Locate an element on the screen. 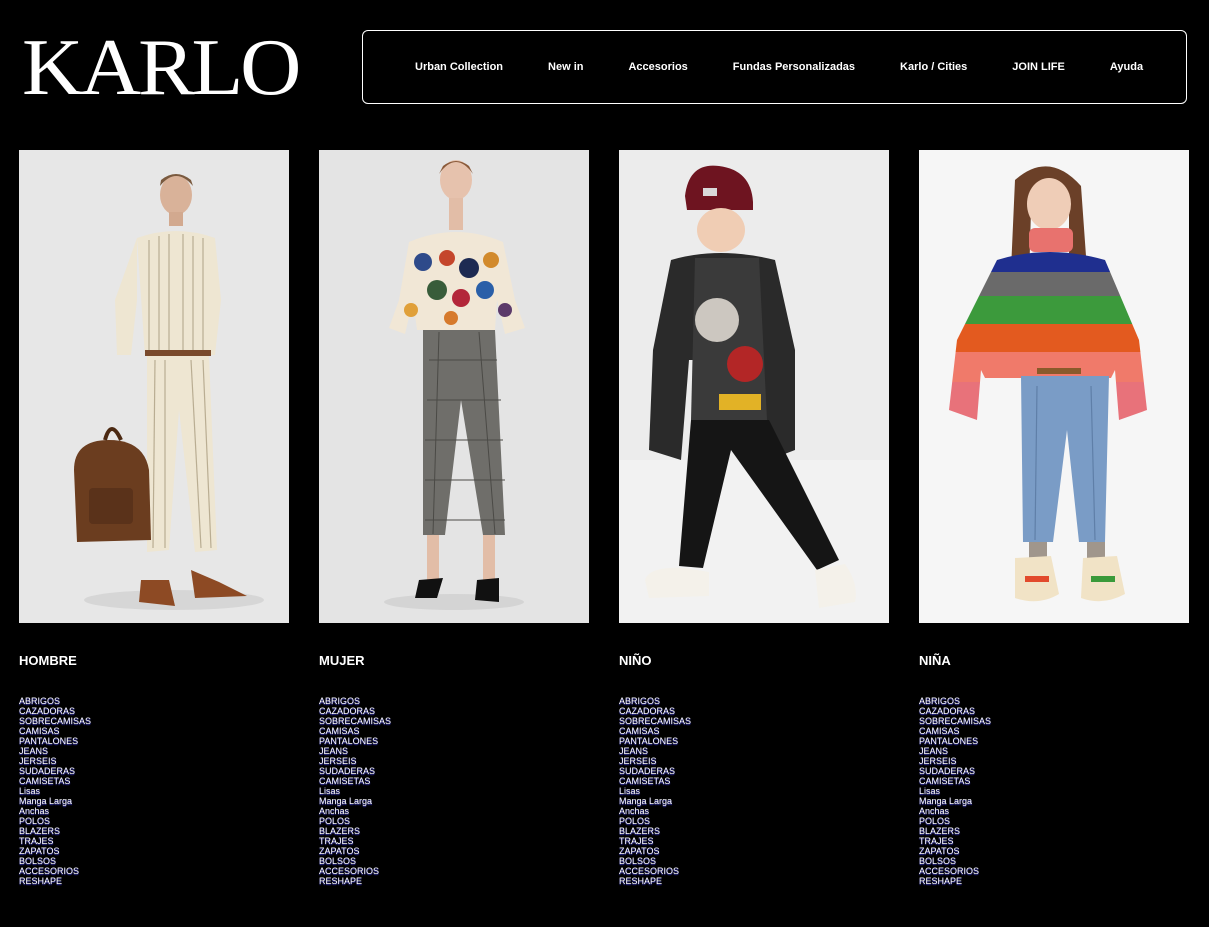 This screenshot has height=927, width=1209. nav-item-fundas-personalizadas: Fundas Personalizadas is located at coordinates (794, 67).